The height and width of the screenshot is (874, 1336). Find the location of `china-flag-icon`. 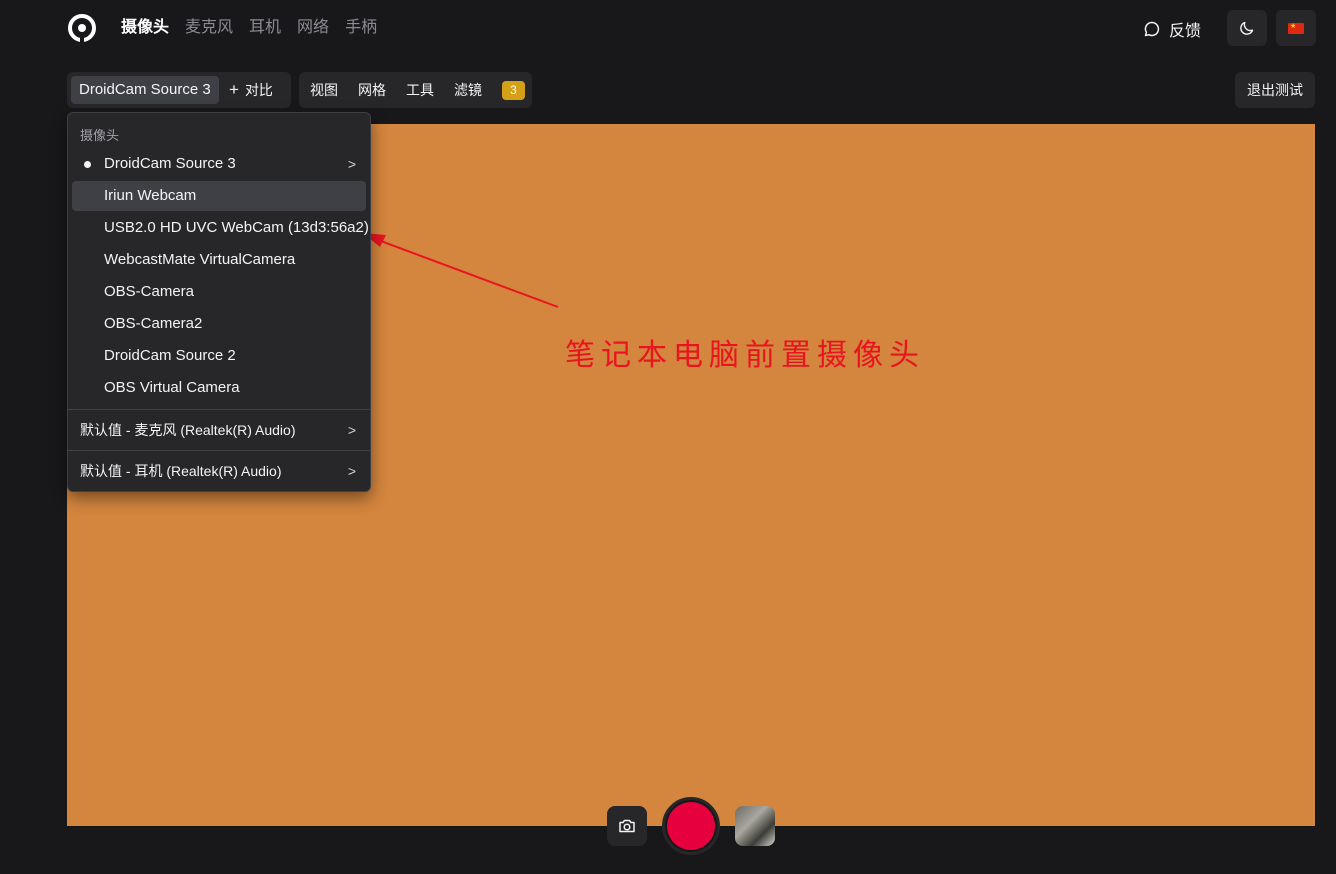

china-flag-icon is located at coordinates (1296, 28).